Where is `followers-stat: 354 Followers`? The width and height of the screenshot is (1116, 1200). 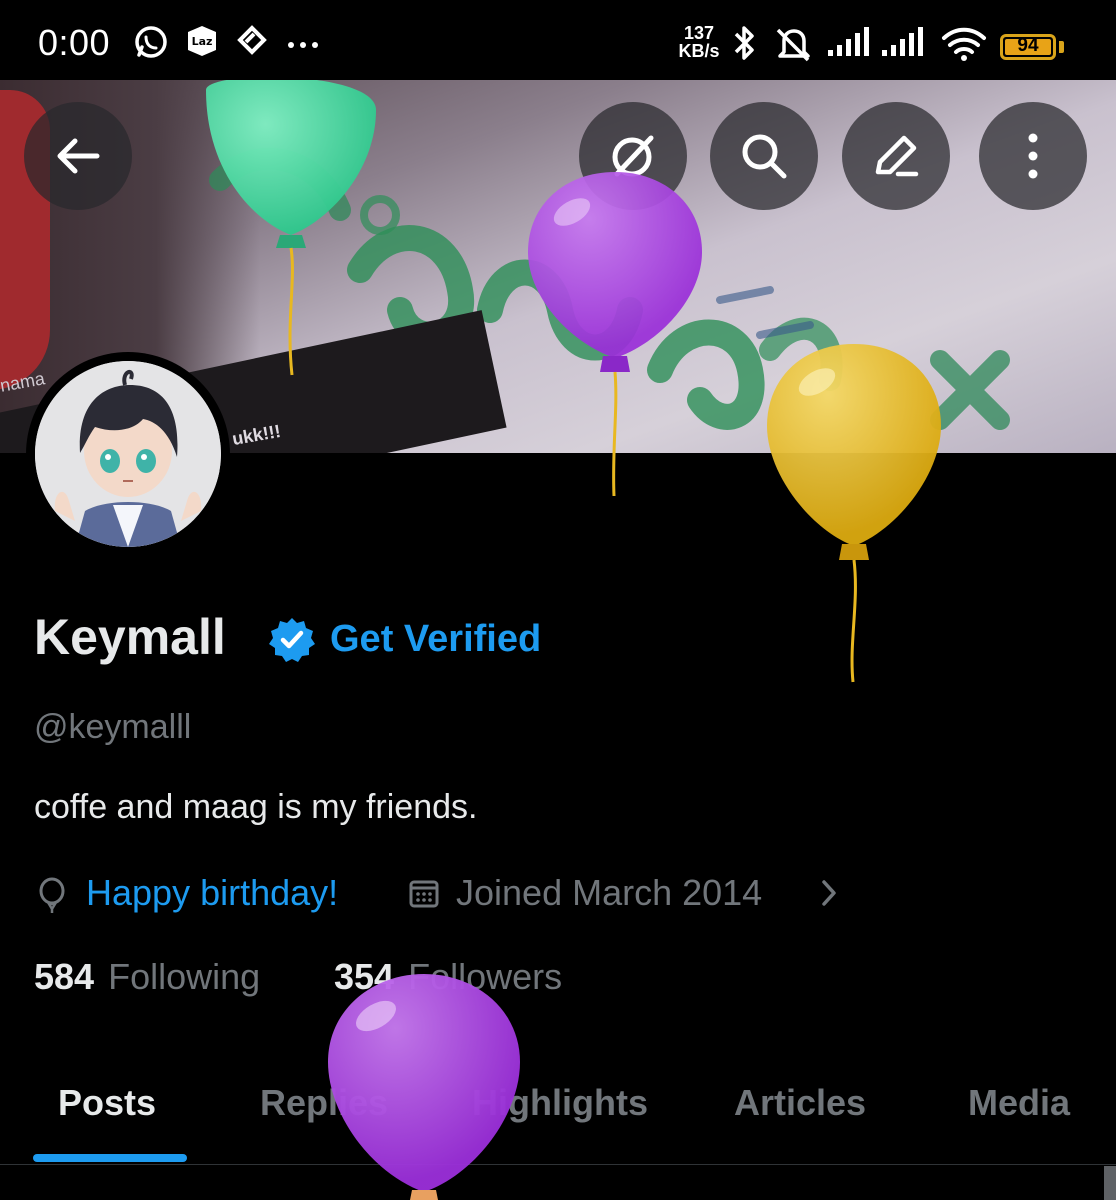
followers-stat: 354 Followers is located at coordinates (448, 977).